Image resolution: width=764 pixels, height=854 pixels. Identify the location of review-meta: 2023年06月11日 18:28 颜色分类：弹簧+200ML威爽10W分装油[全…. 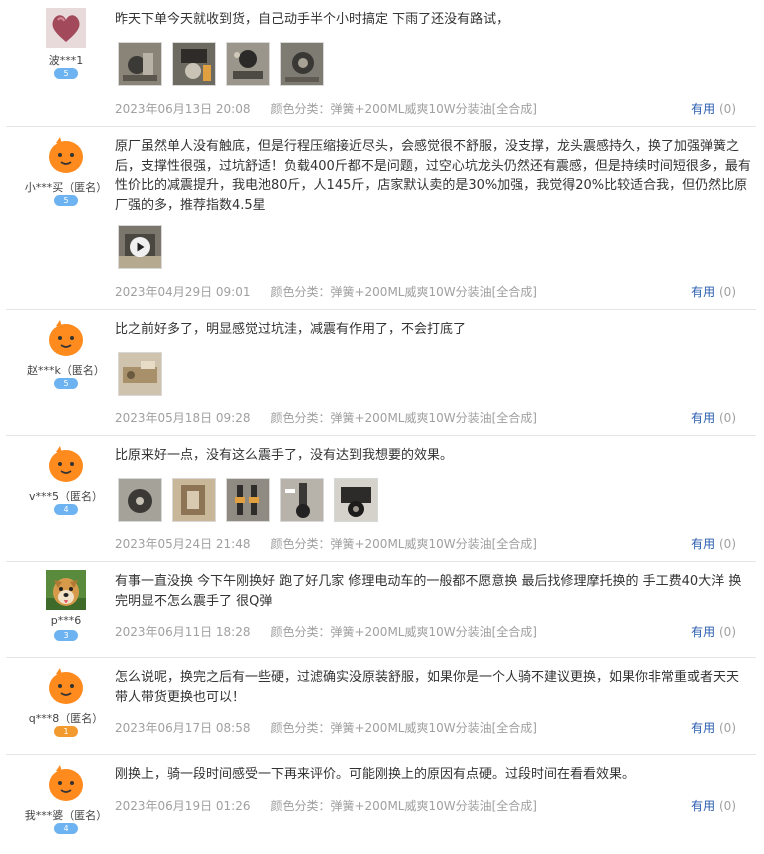
(326, 631).